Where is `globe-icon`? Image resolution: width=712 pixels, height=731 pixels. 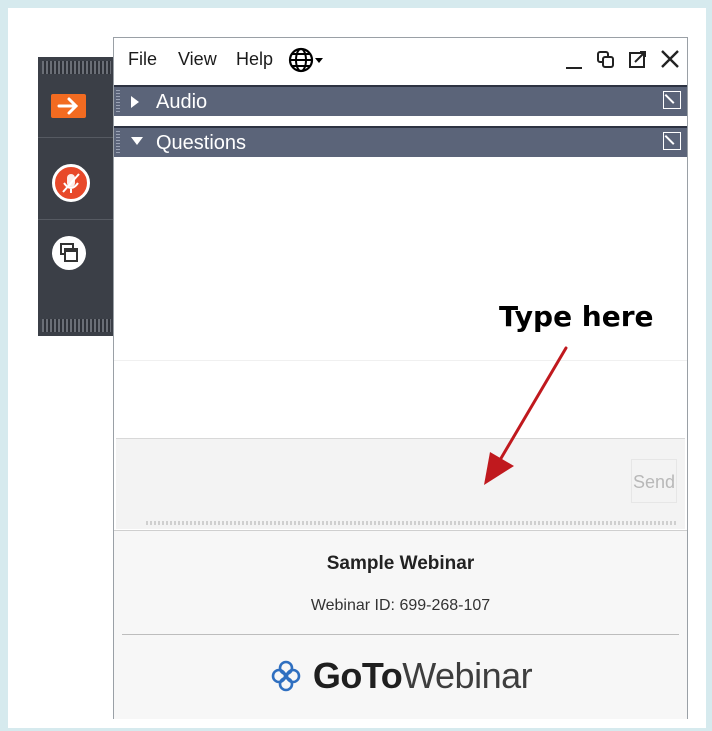
globe-icon is located at coordinates (305, 60).